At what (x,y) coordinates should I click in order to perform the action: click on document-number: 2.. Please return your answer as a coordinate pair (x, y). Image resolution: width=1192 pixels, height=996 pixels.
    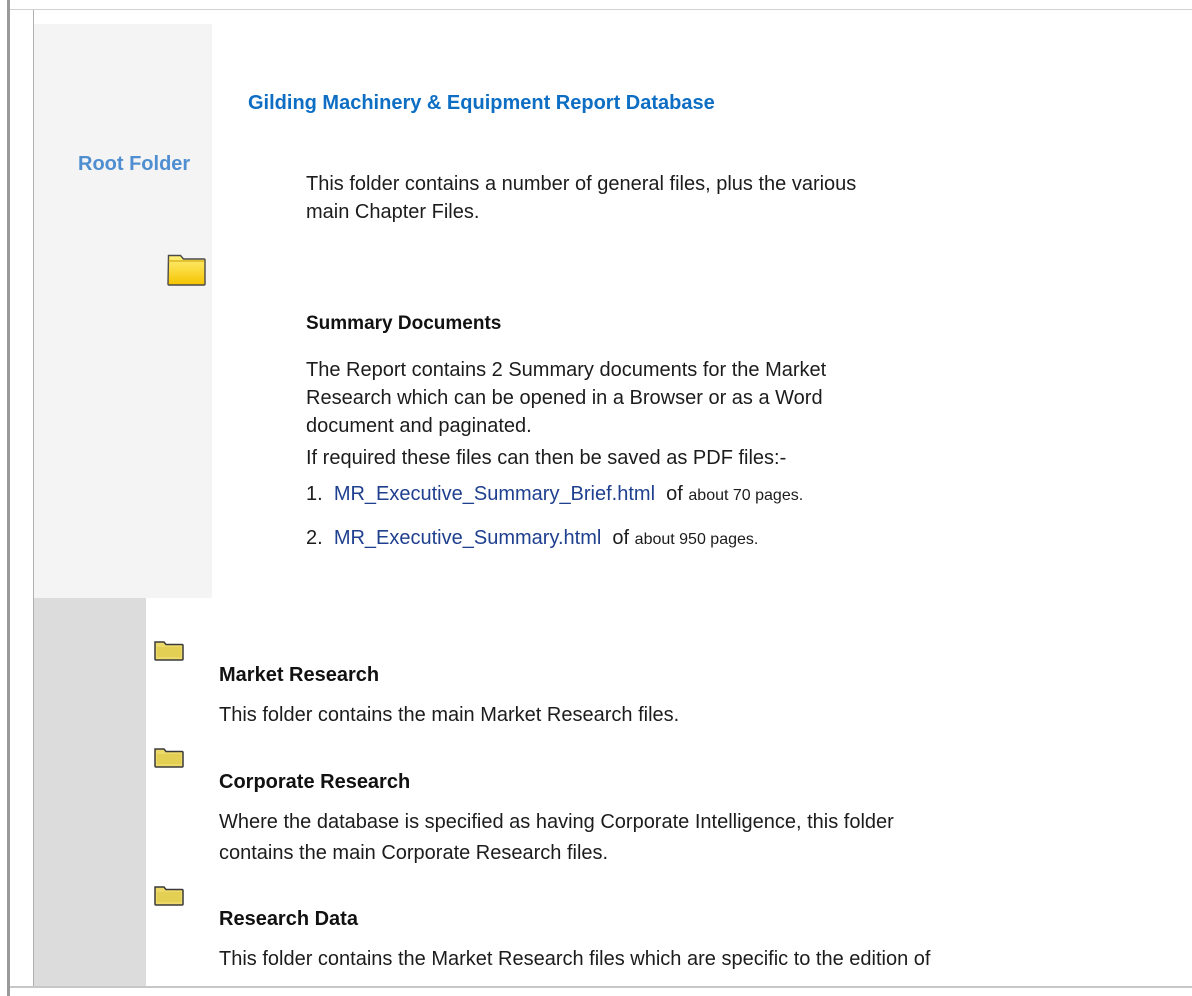
    Looking at the image, I should click on (314, 538).